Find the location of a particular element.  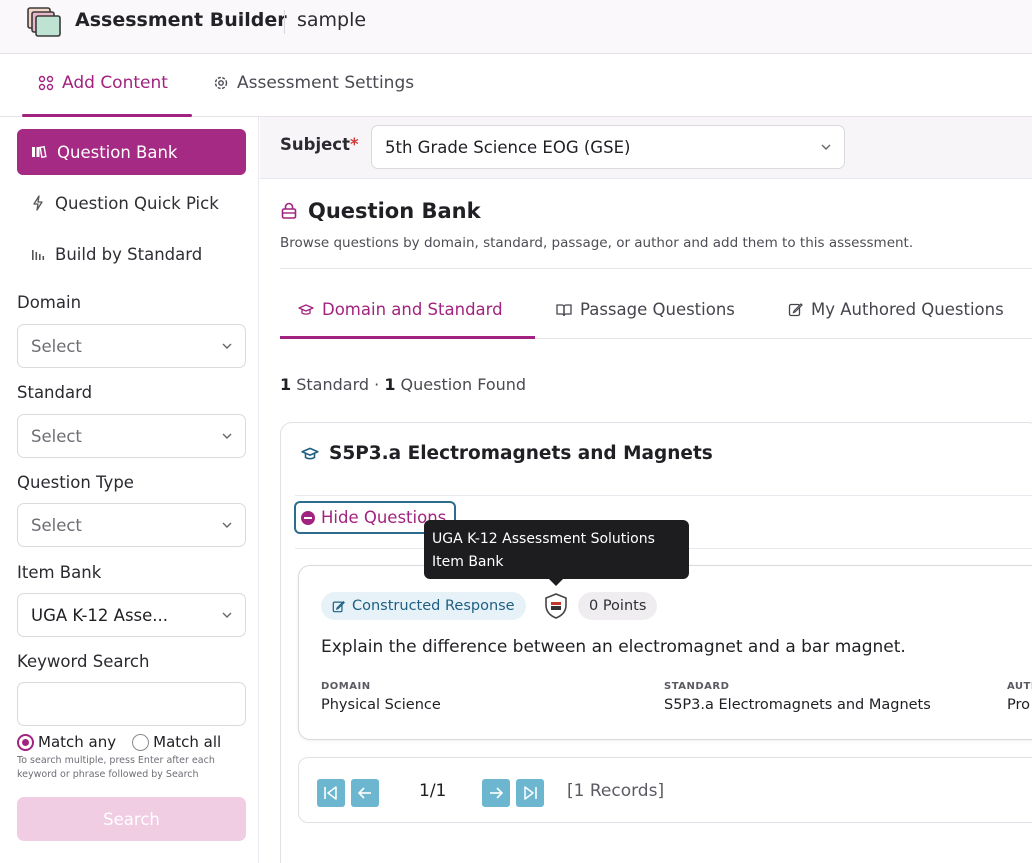

standard-label: Standard is located at coordinates (55, 392).